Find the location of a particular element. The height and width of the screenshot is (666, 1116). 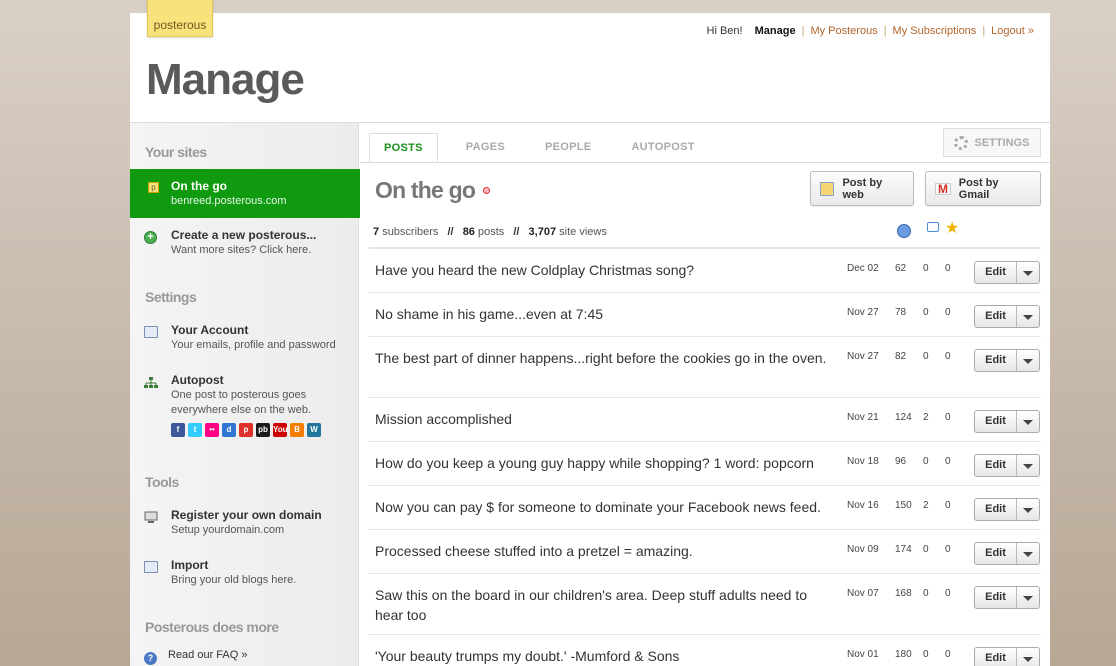

sidebar-item-import: Import Bring your old blogs here. is located at coordinates (249, 573).